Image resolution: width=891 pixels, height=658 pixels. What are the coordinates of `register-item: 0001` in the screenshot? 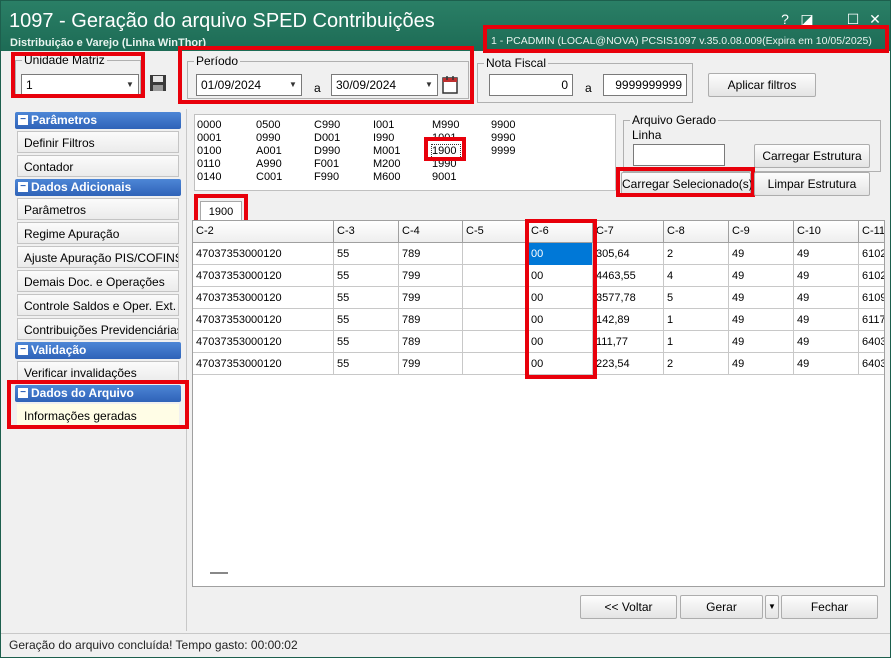 It's located at (209, 138).